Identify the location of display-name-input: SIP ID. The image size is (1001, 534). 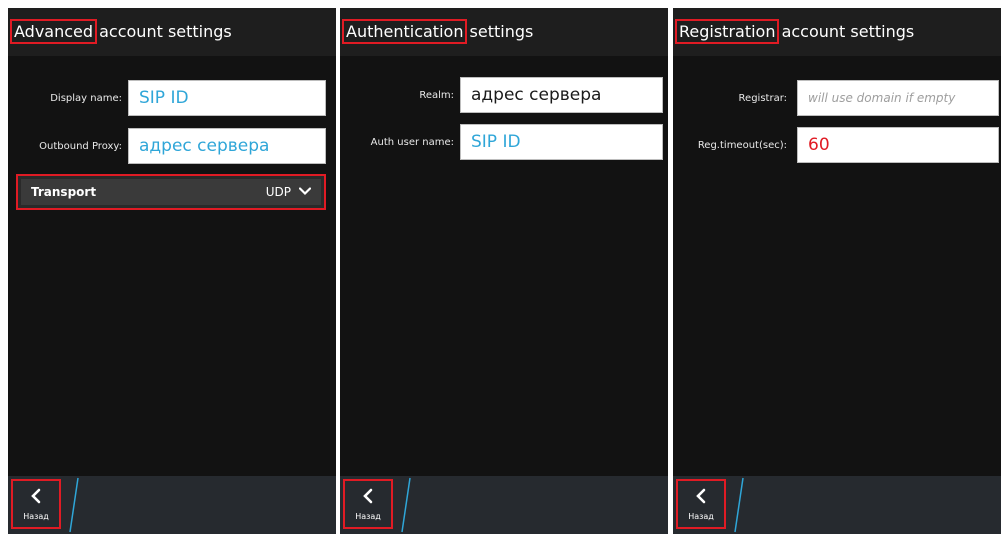
(227, 98).